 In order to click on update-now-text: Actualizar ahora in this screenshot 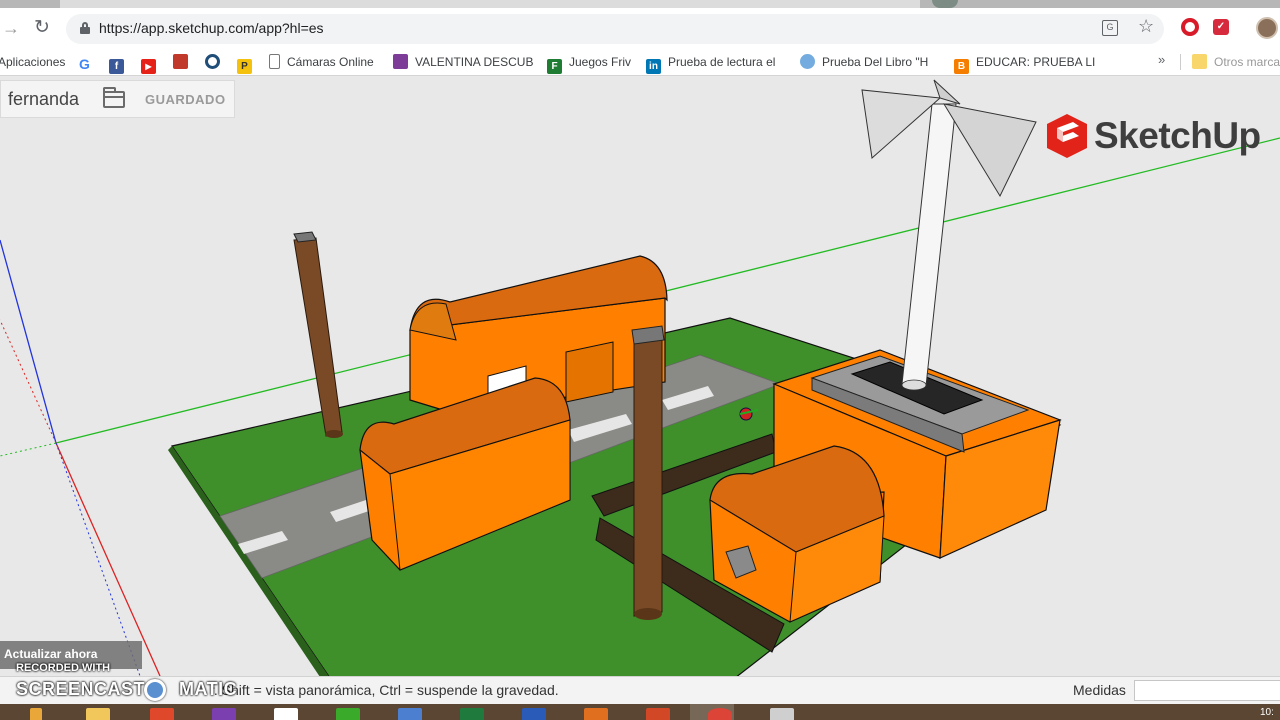, I will do `click(50, 654)`.